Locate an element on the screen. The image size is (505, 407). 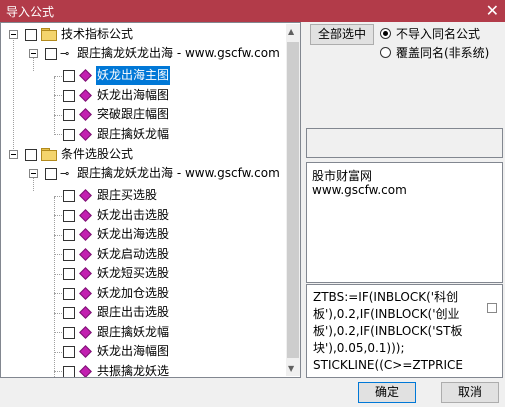
tree-item-label-selected: 妖龙出海主图 is located at coordinates (133, 75).